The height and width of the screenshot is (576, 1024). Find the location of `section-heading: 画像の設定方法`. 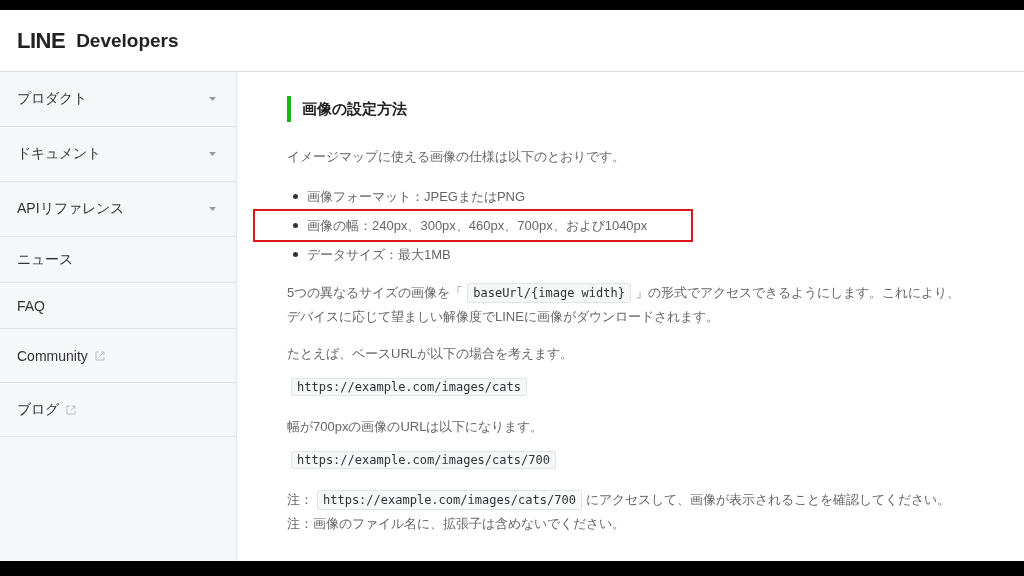

section-heading: 画像の設定方法 is located at coordinates (655, 109).